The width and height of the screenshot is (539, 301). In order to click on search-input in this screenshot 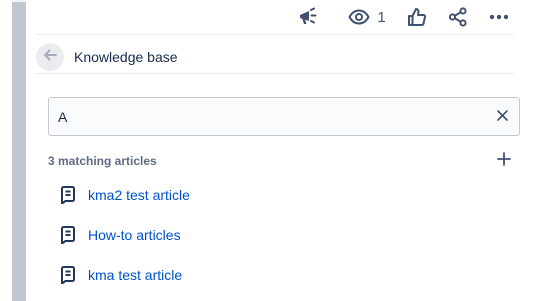, I will do `click(268, 116)`.